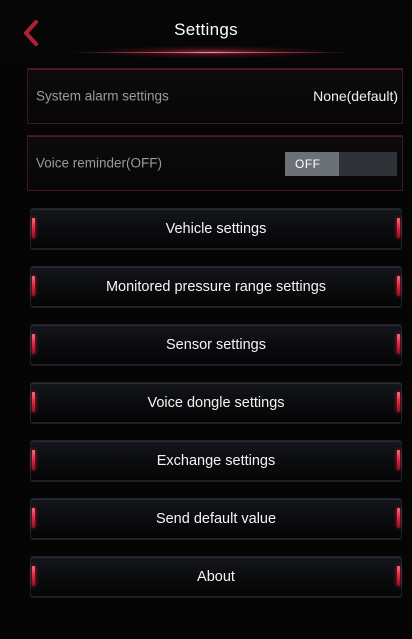 The height and width of the screenshot is (639, 412). Describe the element at coordinates (215, 96) in the screenshot. I see `alarm-settings-row: System alarm settings None(default)` at that location.